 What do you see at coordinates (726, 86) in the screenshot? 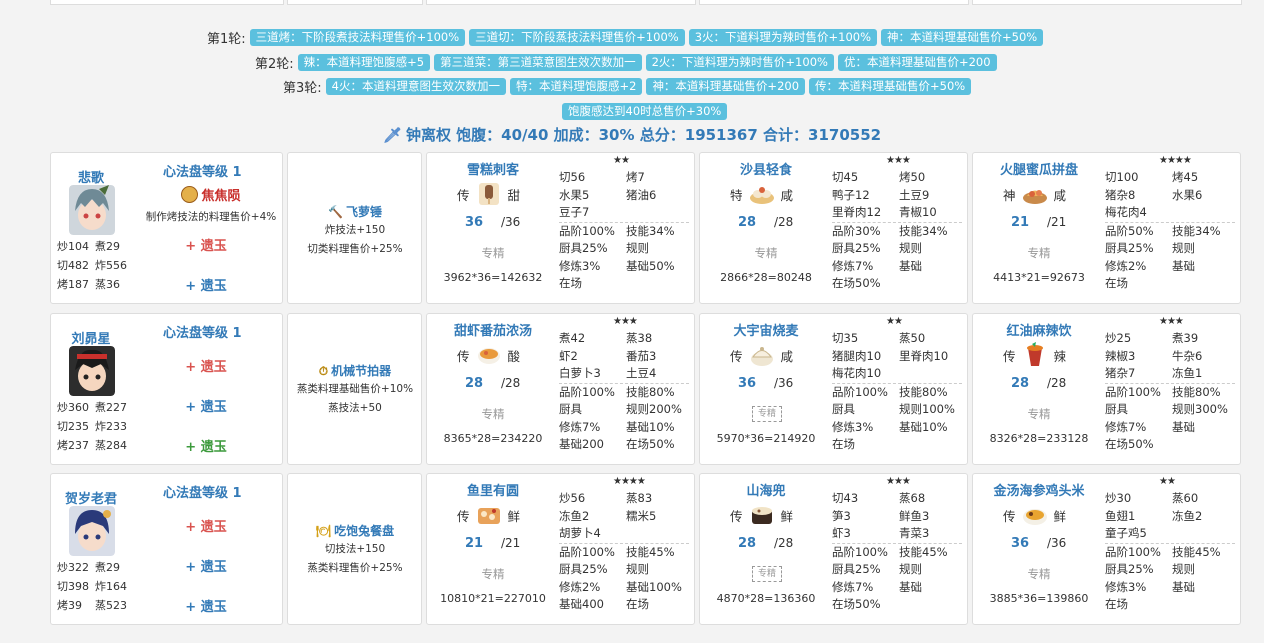
I see `round-tag: 神：本道料理基础售价+200` at bounding box center [726, 86].